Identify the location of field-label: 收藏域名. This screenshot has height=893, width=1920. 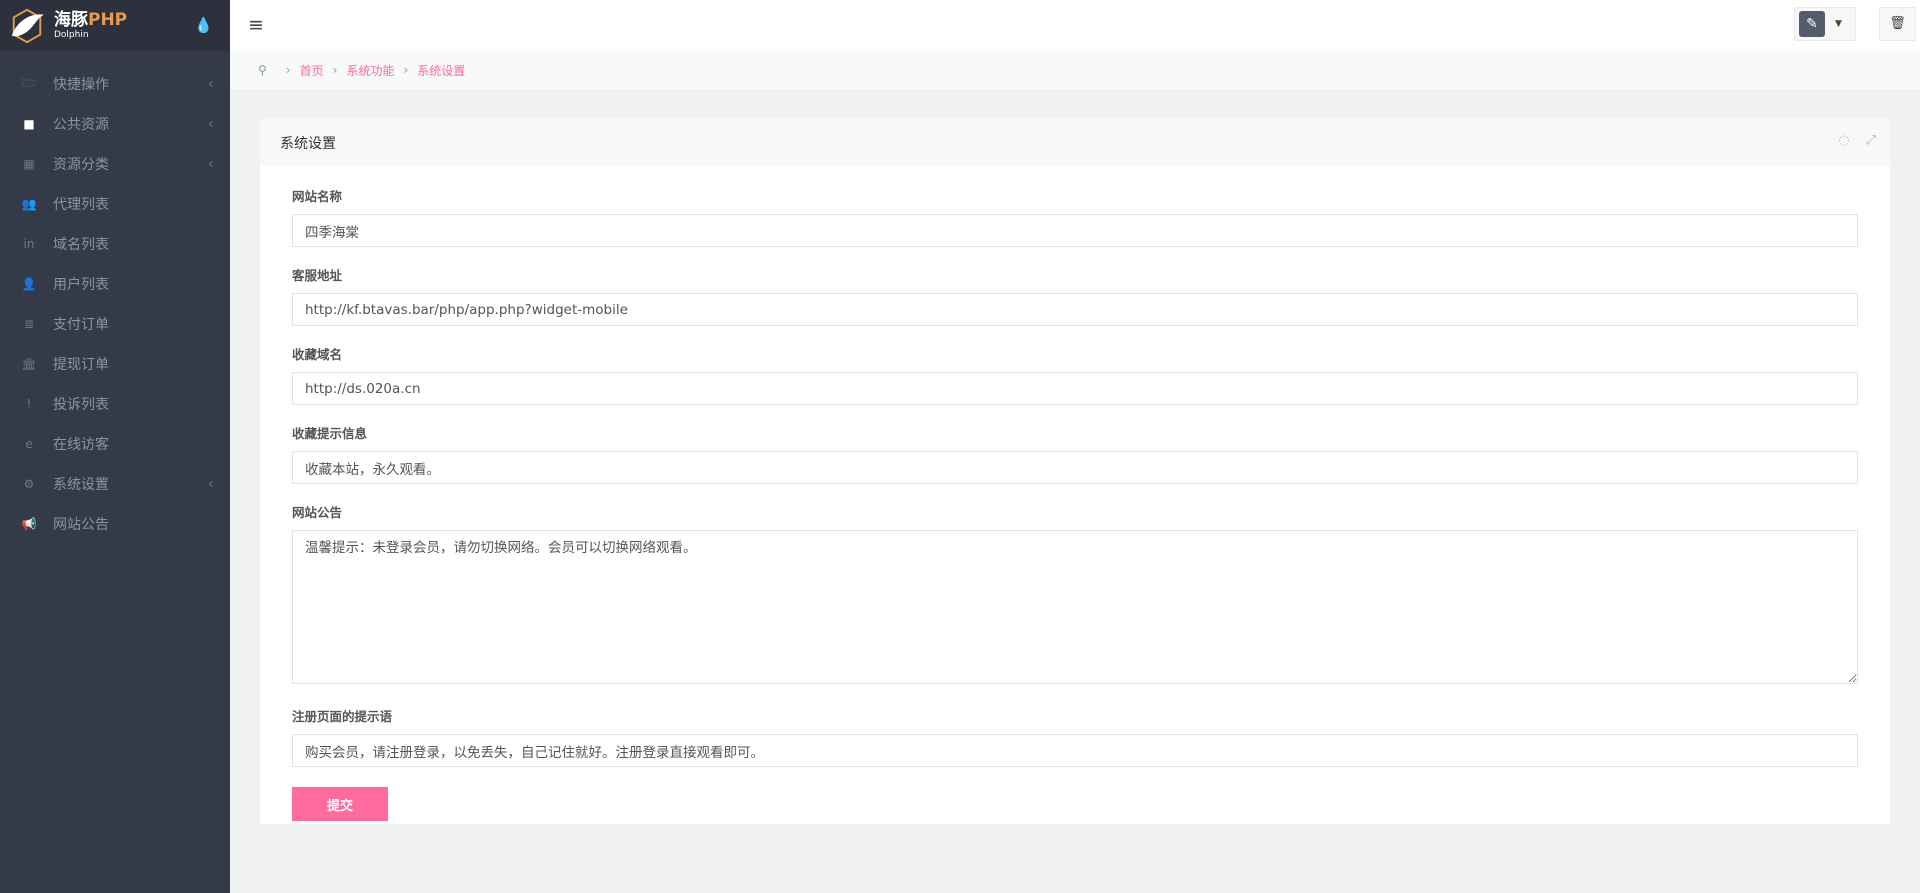
(317, 354).